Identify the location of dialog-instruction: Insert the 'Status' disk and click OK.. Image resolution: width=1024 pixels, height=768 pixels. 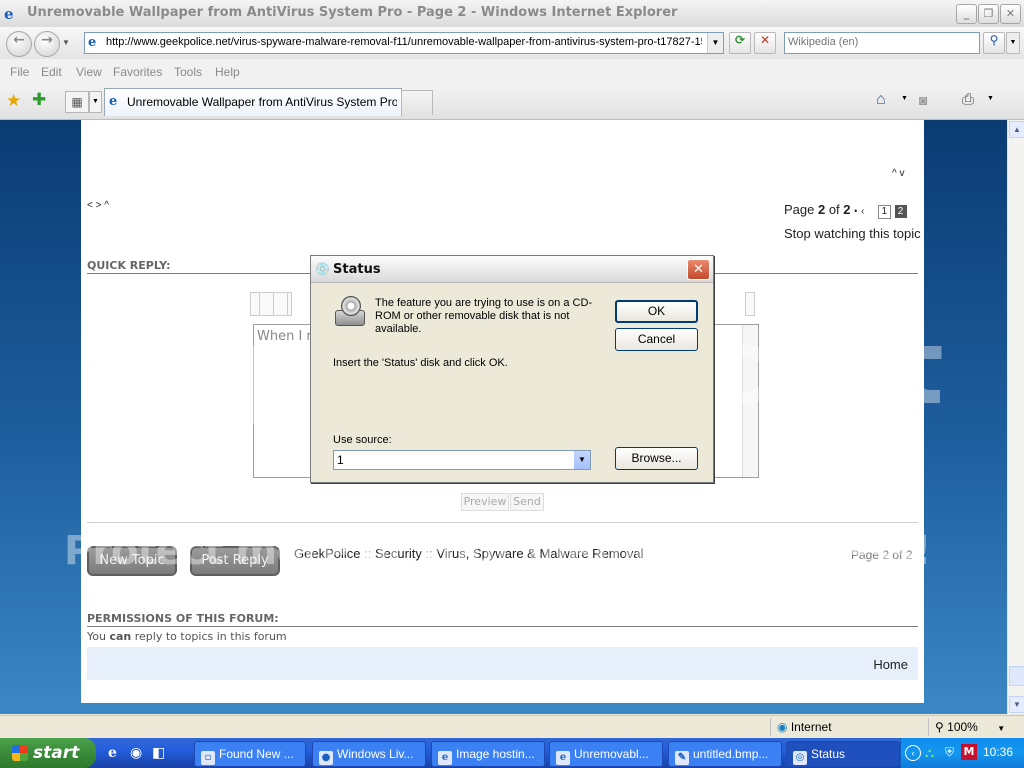
(420, 363).